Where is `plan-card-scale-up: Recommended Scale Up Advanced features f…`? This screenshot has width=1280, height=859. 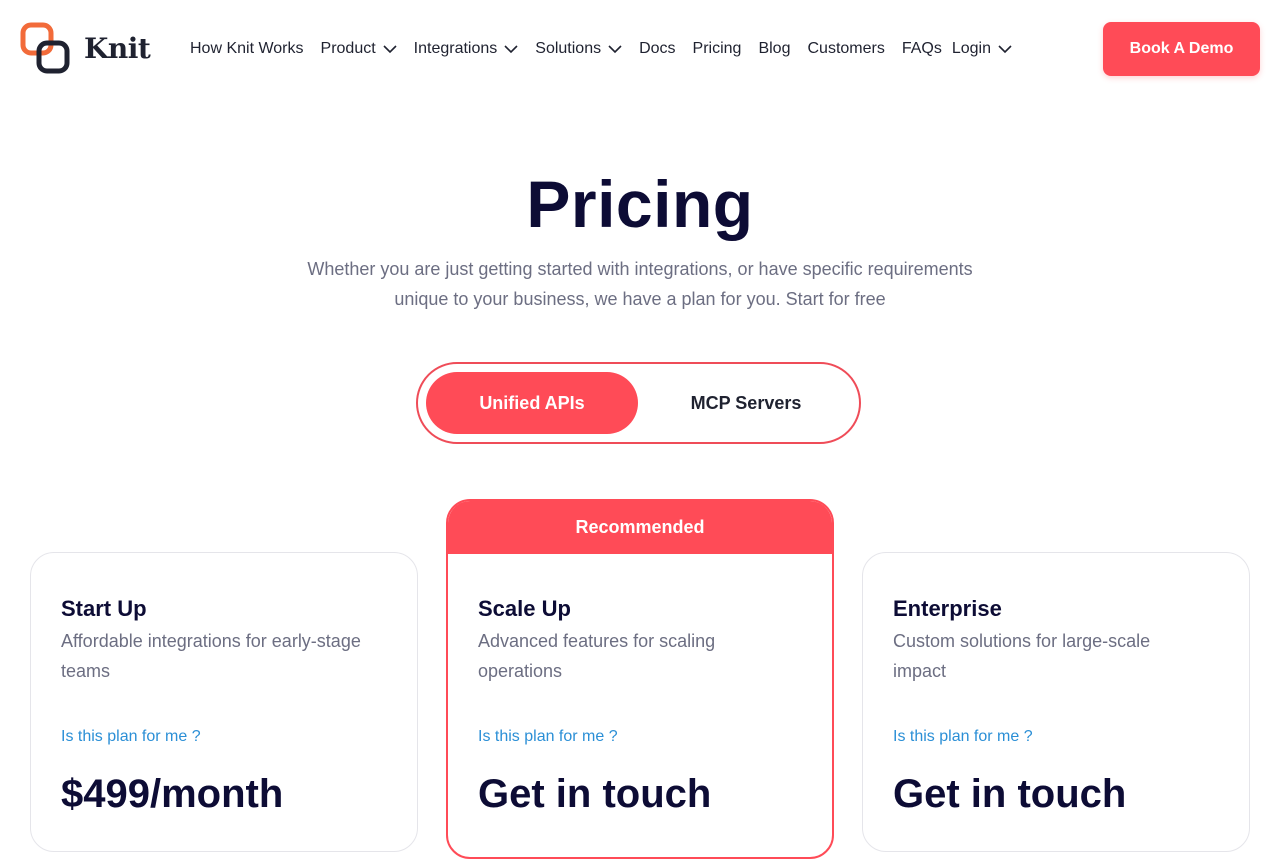 plan-card-scale-up: Recommended Scale Up Advanced features f… is located at coordinates (640, 679).